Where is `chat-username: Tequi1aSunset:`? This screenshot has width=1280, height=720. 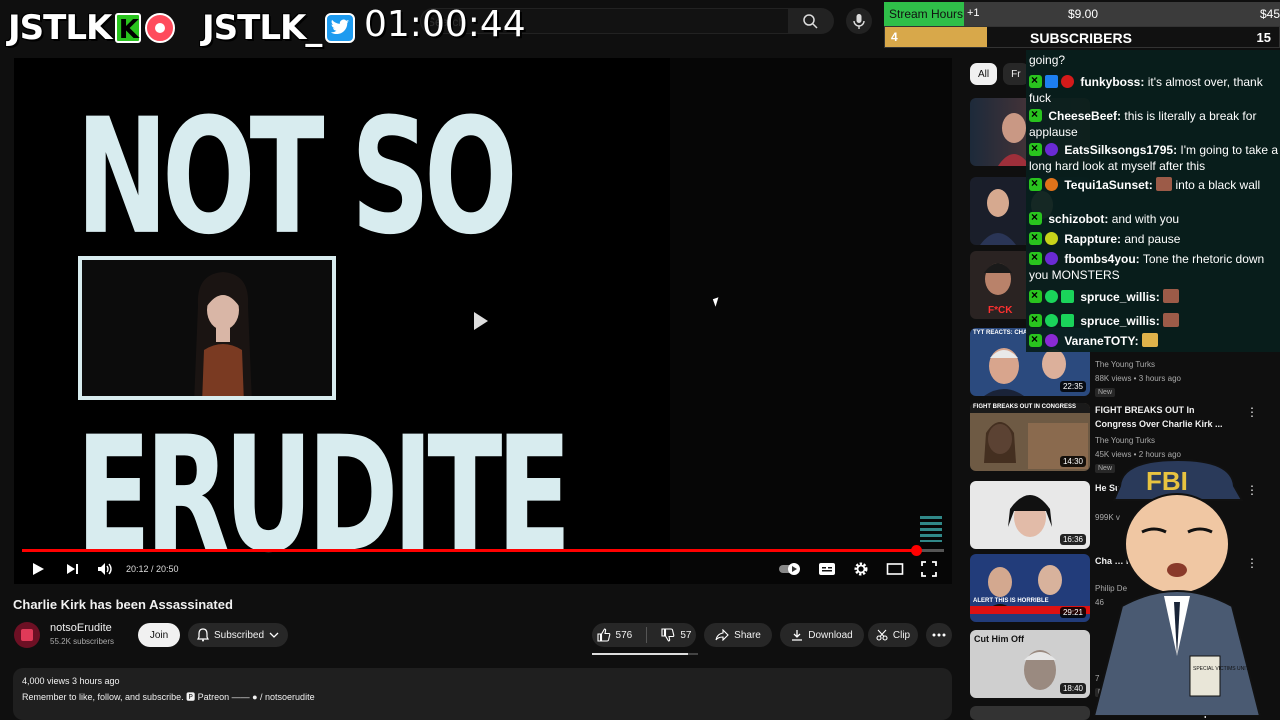 chat-username: Tequi1aSunset: is located at coordinates (1108, 185).